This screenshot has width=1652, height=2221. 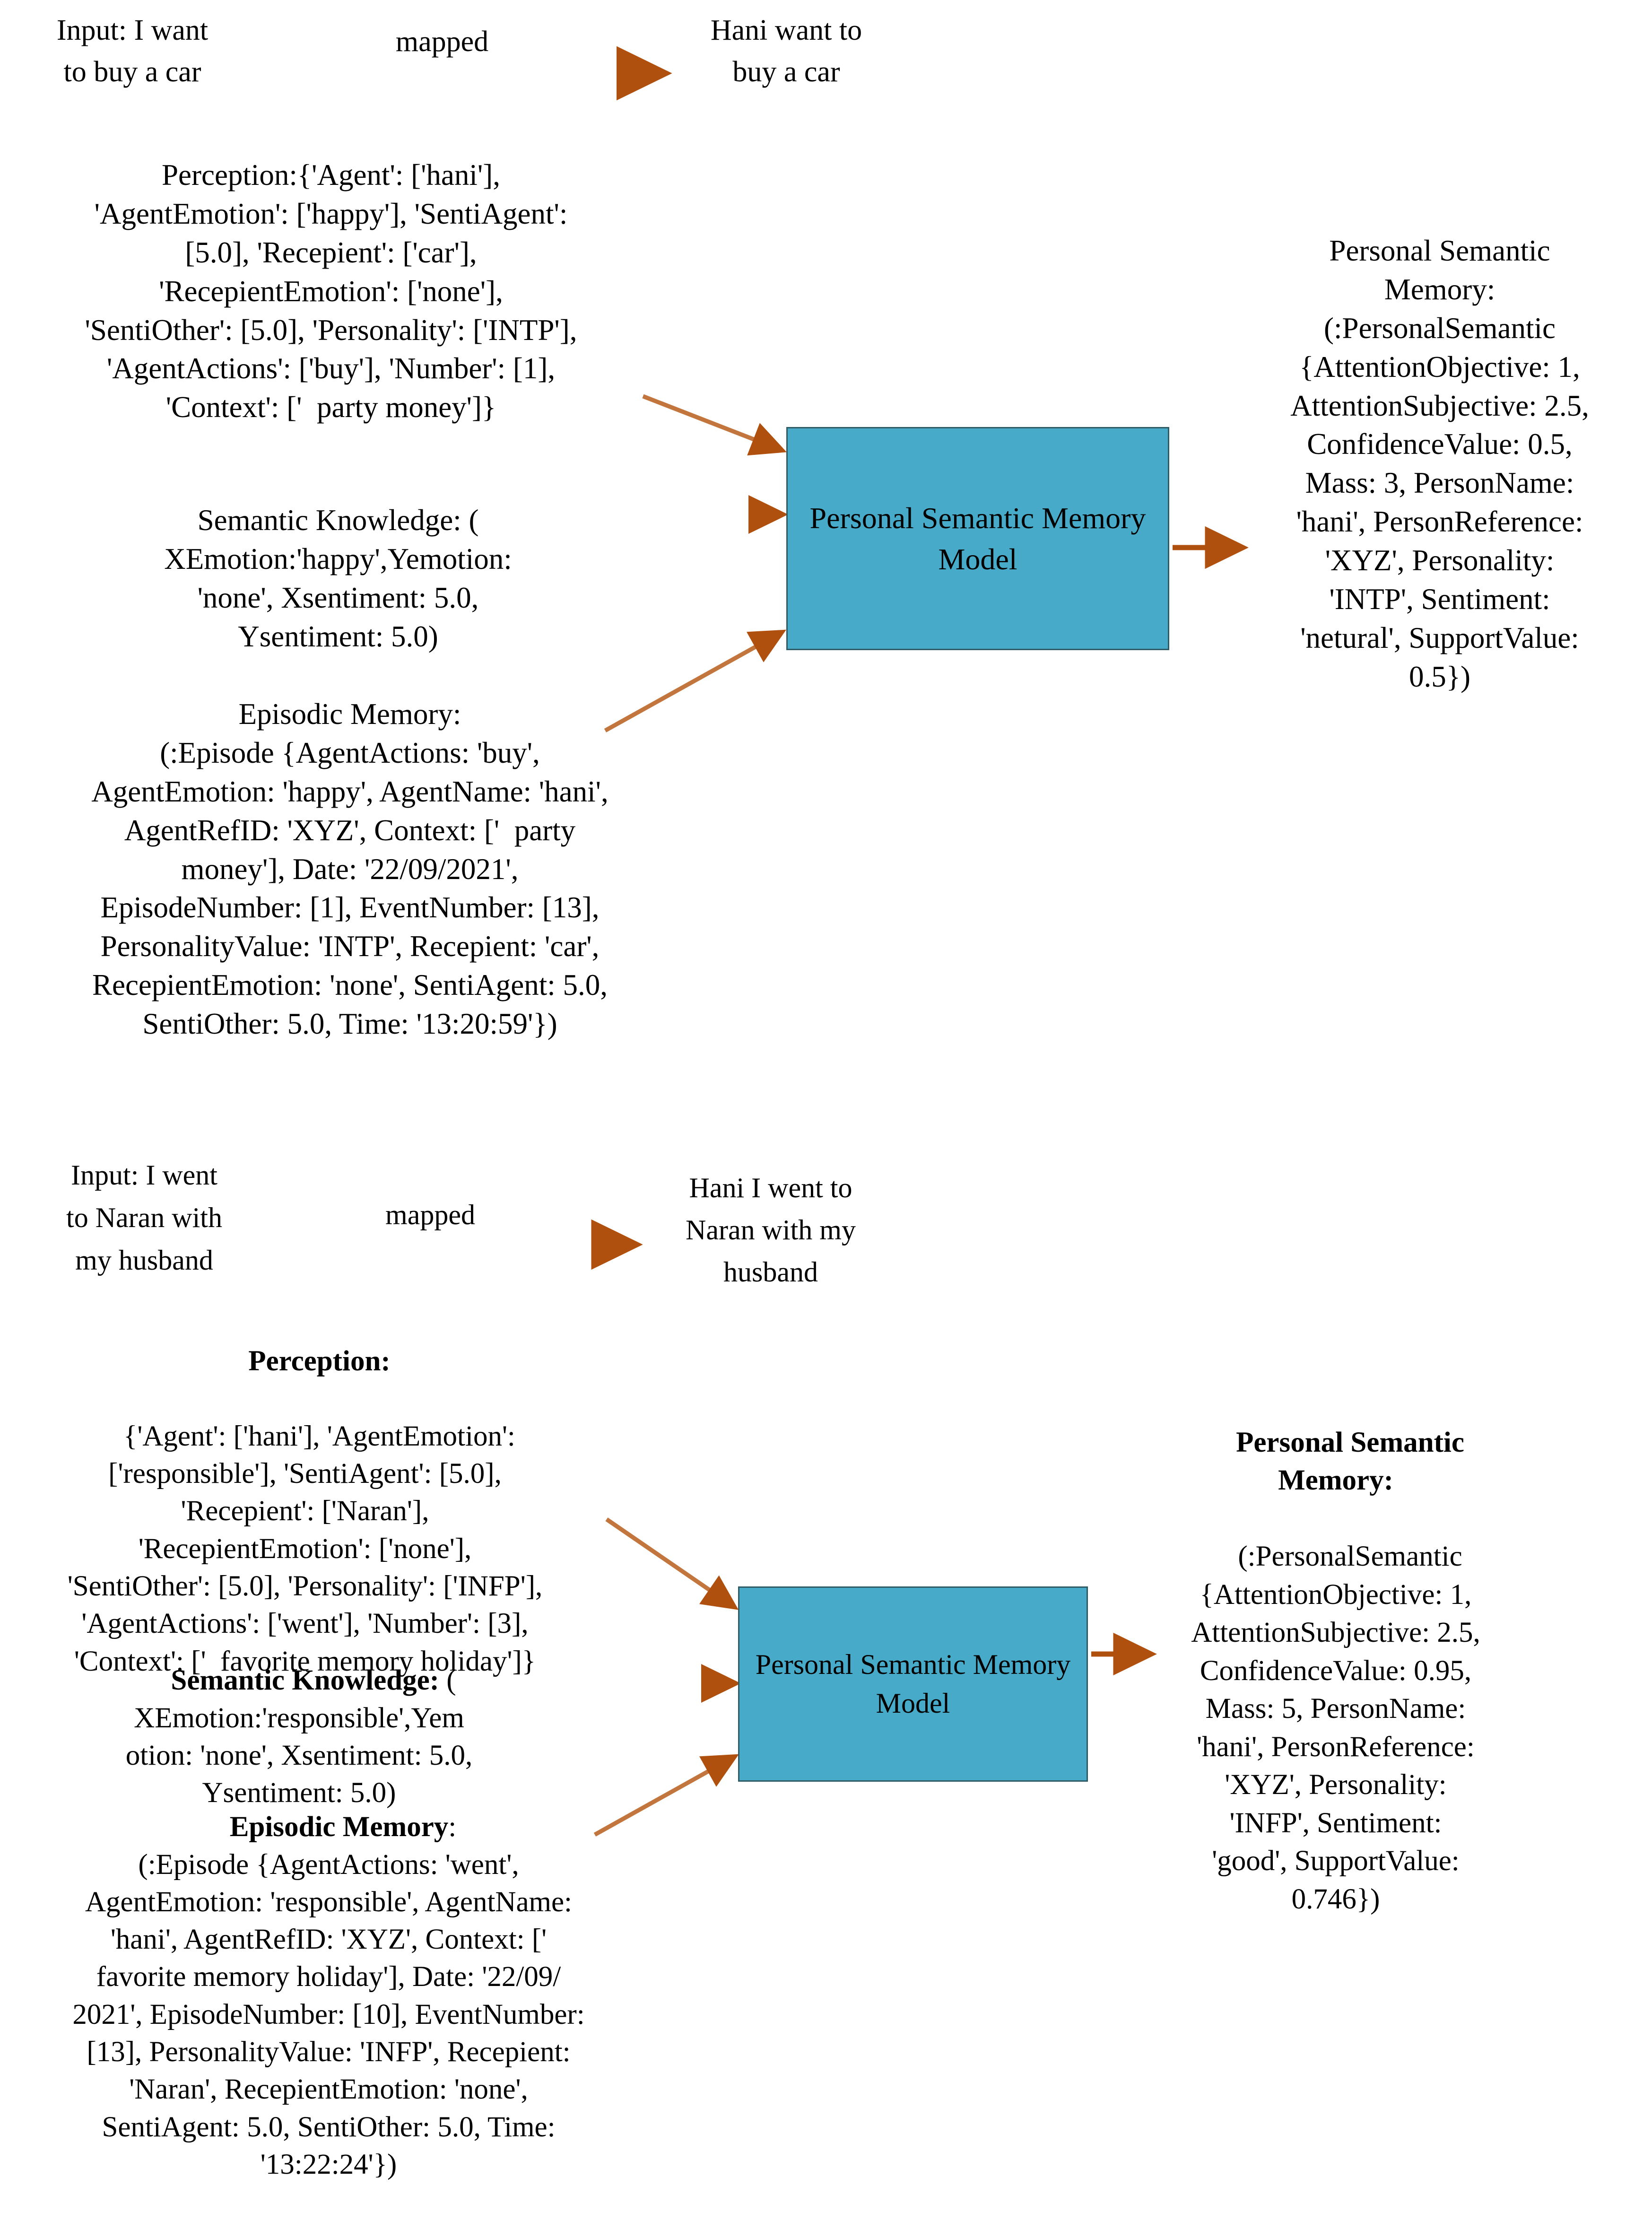 I want to click on section2-mapped-label: mapped, so click(x=430, y=1214).